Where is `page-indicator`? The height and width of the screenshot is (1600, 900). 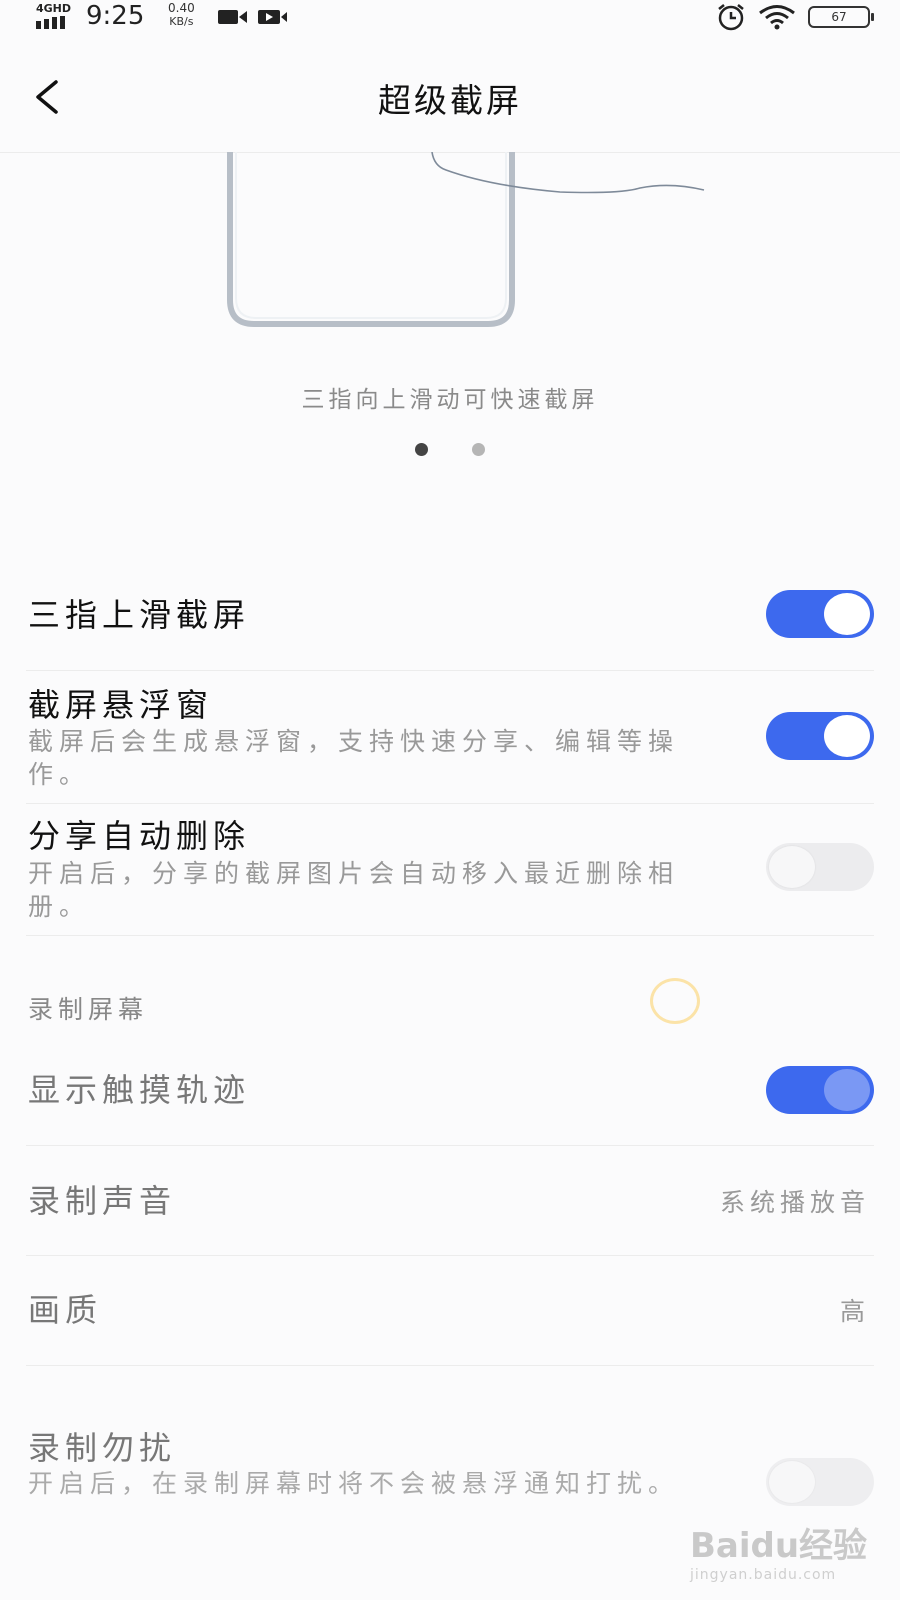
page-indicator is located at coordinates (478, 449).